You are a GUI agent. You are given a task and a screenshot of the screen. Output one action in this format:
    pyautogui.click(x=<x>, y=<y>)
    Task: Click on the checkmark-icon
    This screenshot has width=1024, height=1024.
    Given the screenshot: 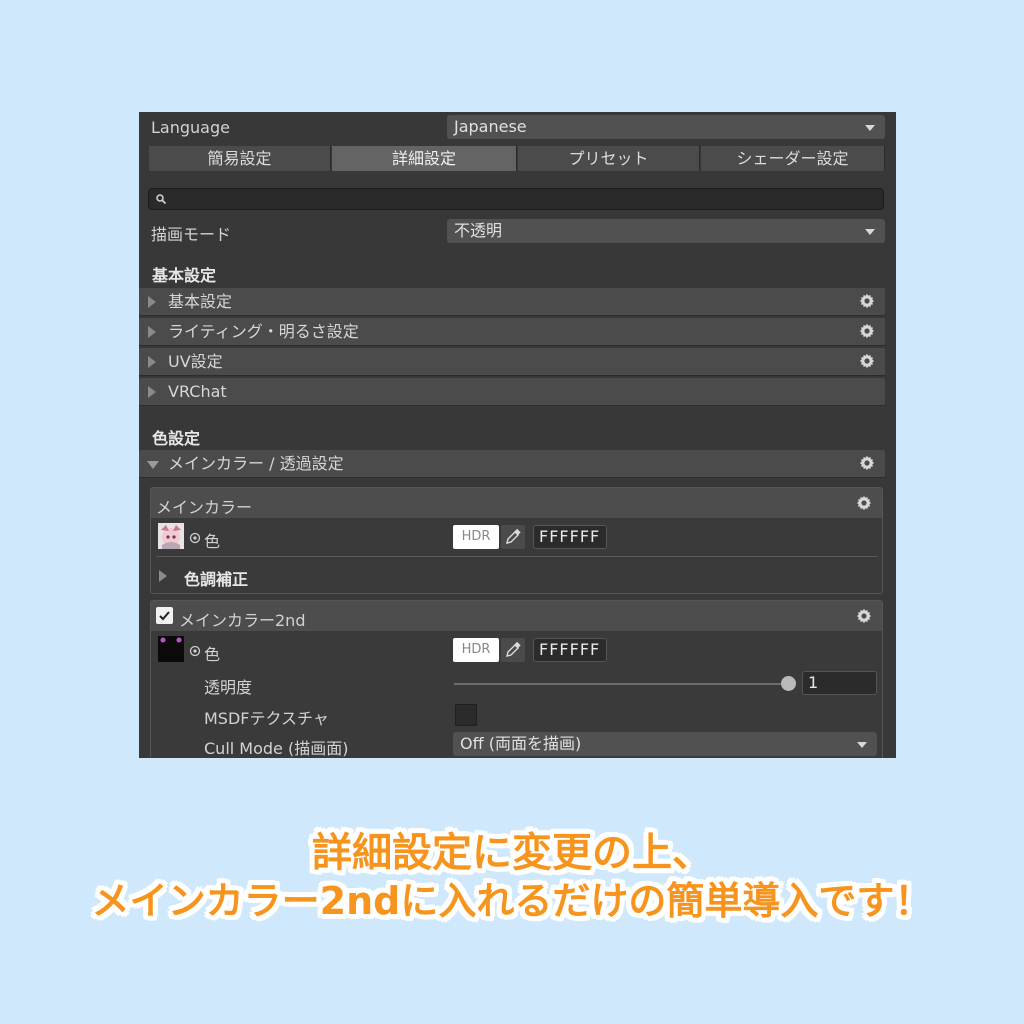 What is the action you would take?
    pyautogui.click(x=164, y=616)
    